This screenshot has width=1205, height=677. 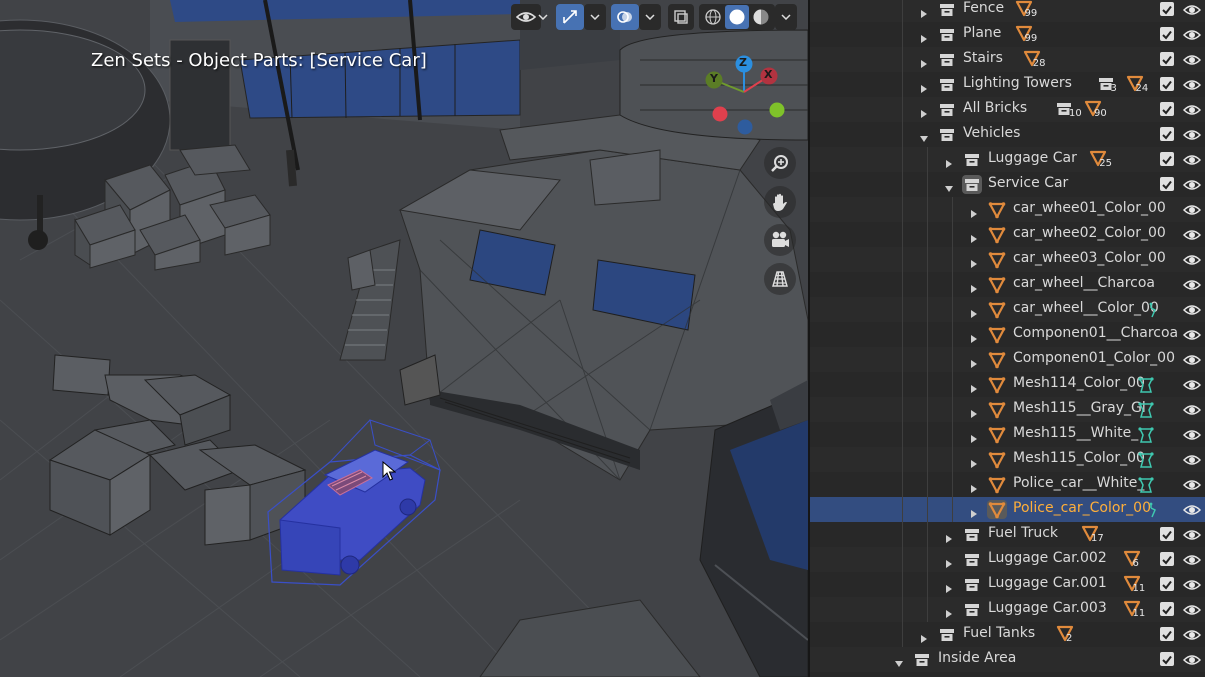 I want to click on navigation-gizmo: Z Y X, so click(x=746, y=97).